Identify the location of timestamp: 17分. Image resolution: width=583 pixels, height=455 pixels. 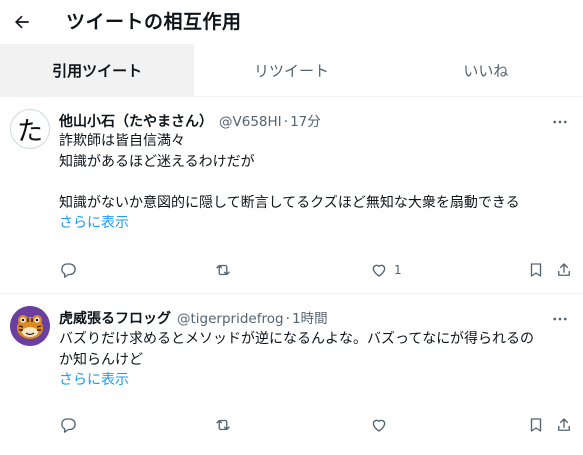
(305, 120).